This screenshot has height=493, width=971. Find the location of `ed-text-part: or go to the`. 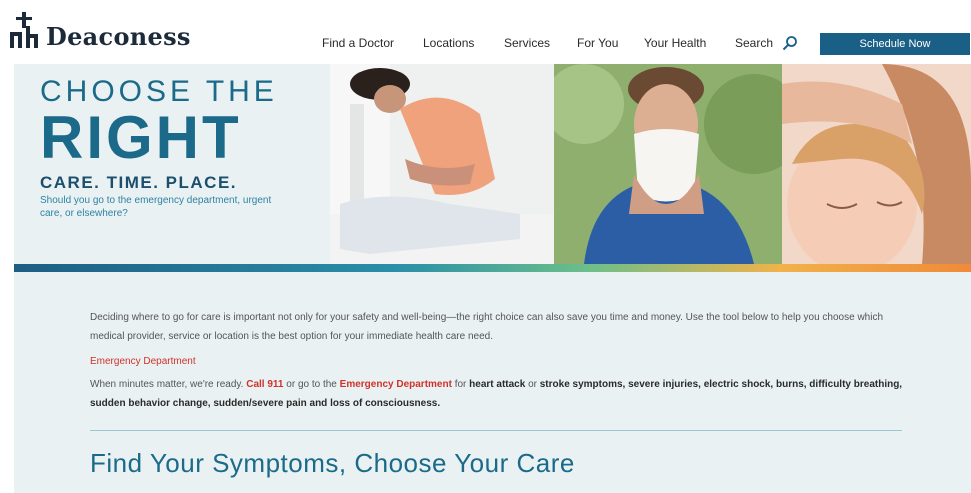

ed-text-part: or go to the is located at coordinates (311, 384).